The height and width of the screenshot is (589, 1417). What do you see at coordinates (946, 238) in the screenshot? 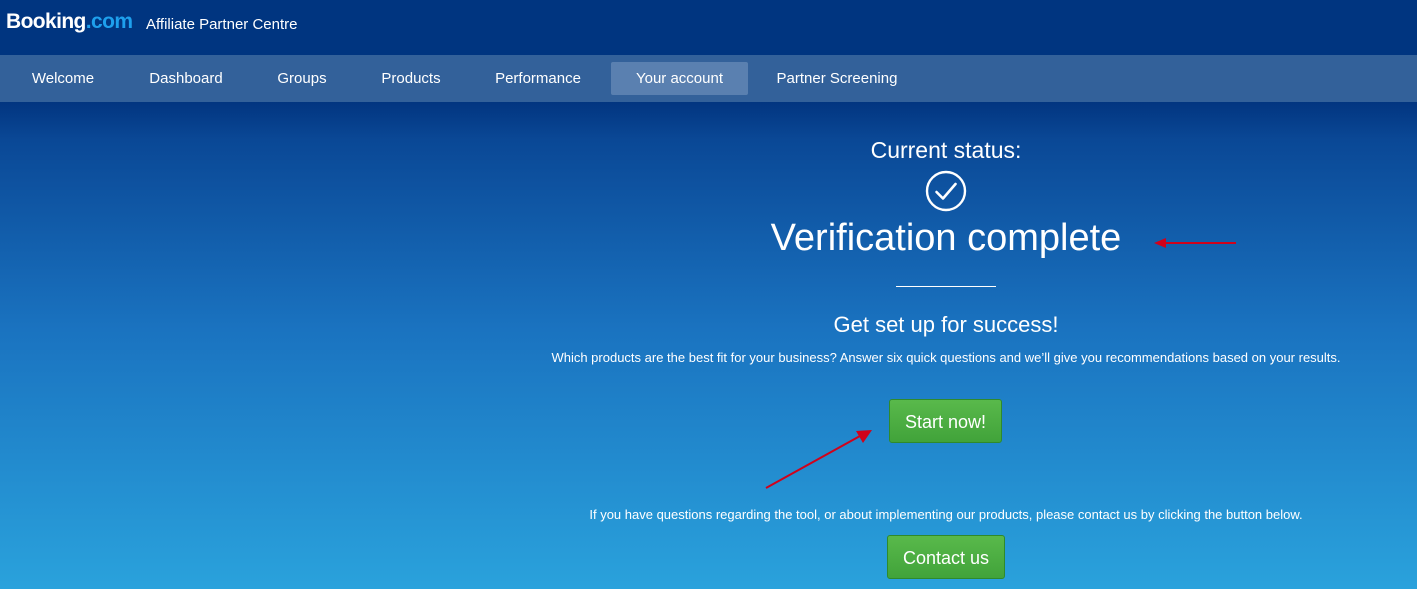
I see `verification-status-headline: Verification complete` at bounding box center [946, 238].